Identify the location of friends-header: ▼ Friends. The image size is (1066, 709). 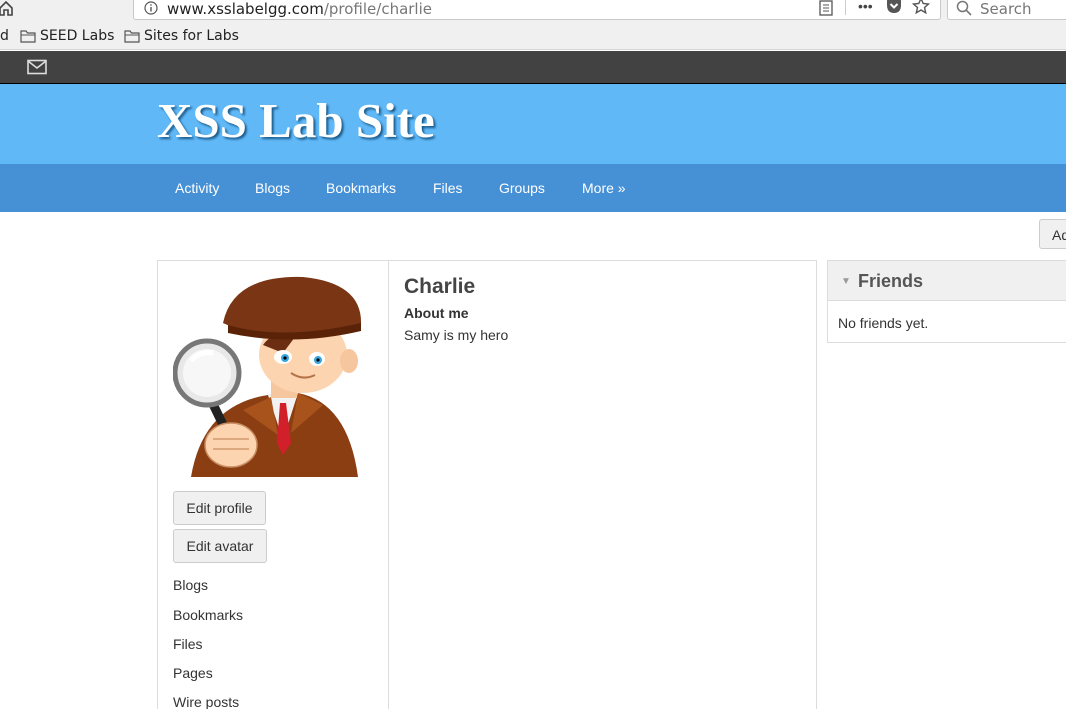
(947, 281).